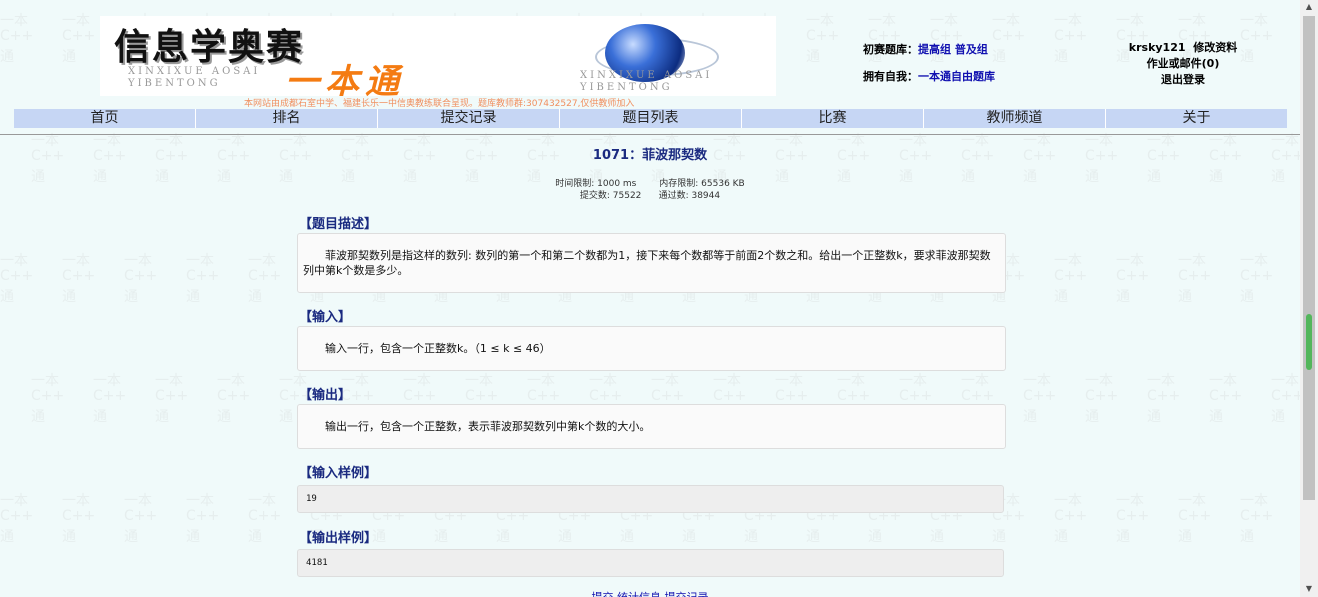 This screenshot has height=597, width=1318. What do you see at coordinates (325, 317) in the screenshot?
I see `input-heading: 【输入】` at bounding box center [325, 317].